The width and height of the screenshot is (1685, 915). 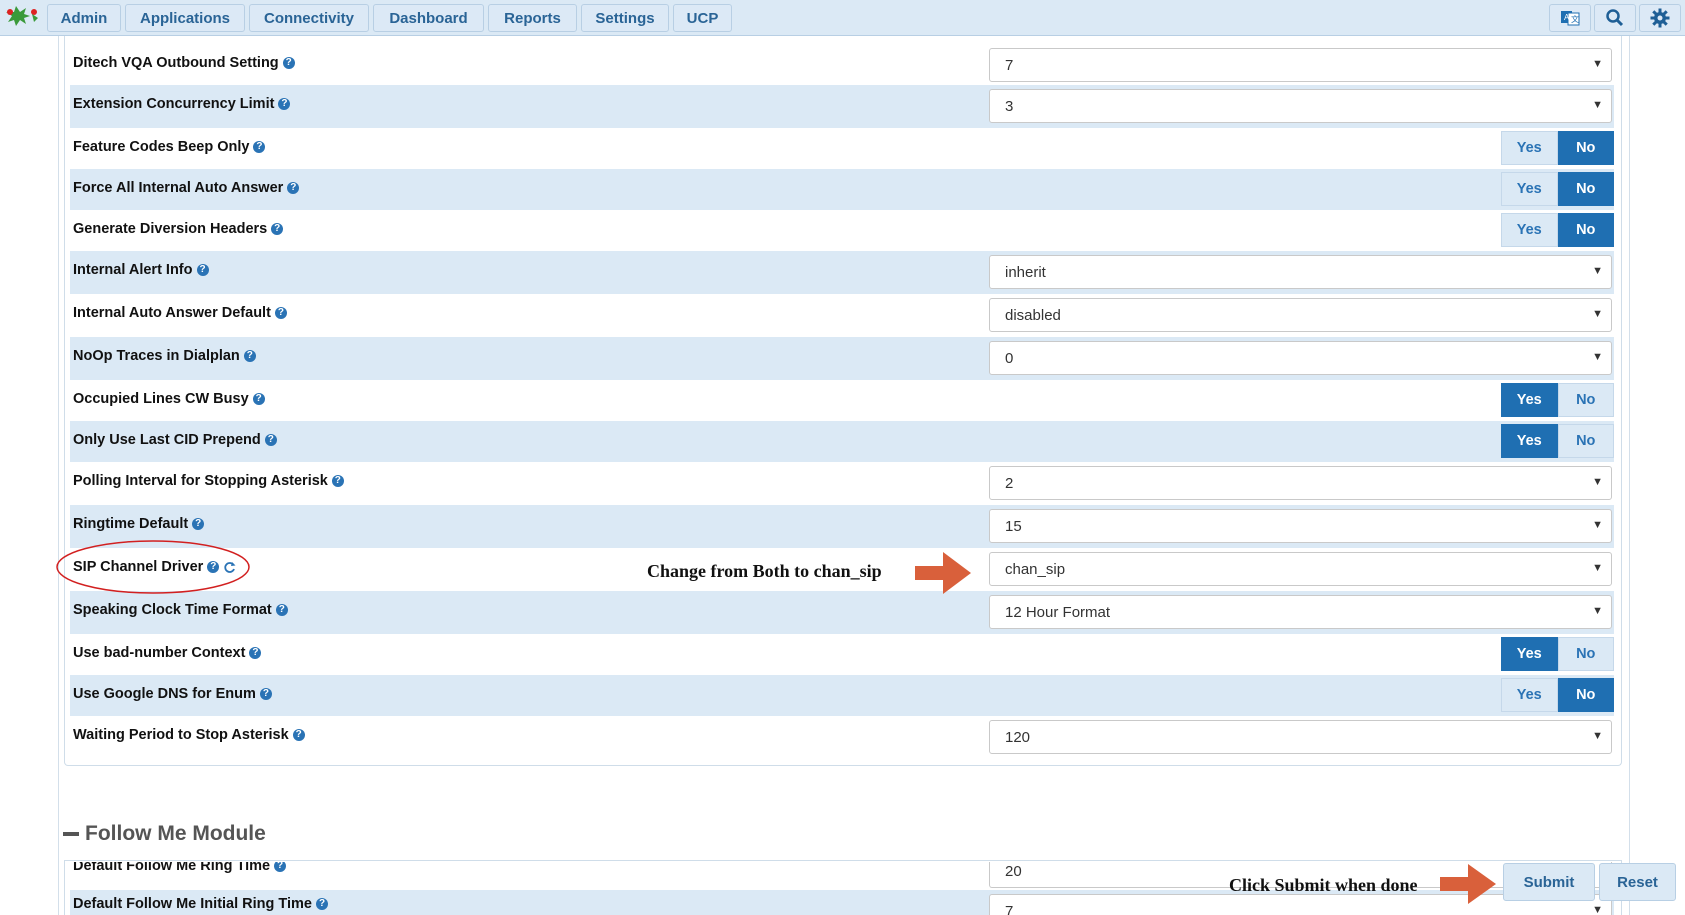 What do you see at coordinates (842, 64) in the screenshot?
I see `setting-row: Ditech VQA Outbound Setting? 7 ▼` at bounding box center [842, 64].